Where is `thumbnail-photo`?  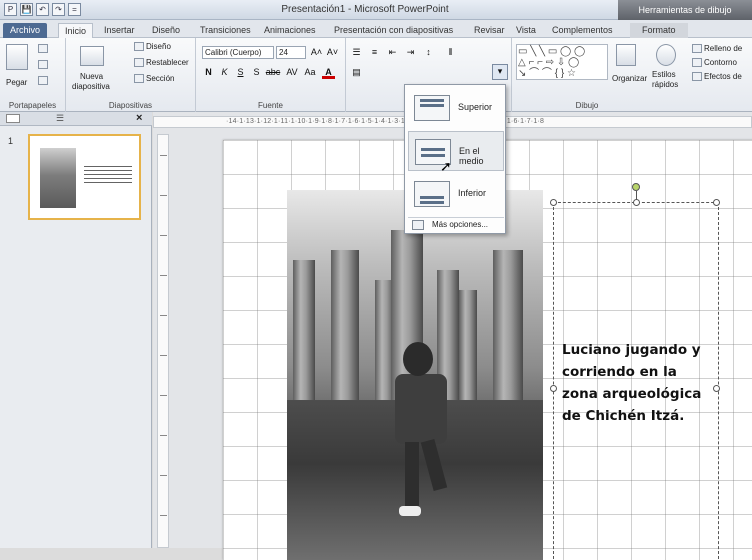 thumbnail-photo is located at coordinates (58, 178).